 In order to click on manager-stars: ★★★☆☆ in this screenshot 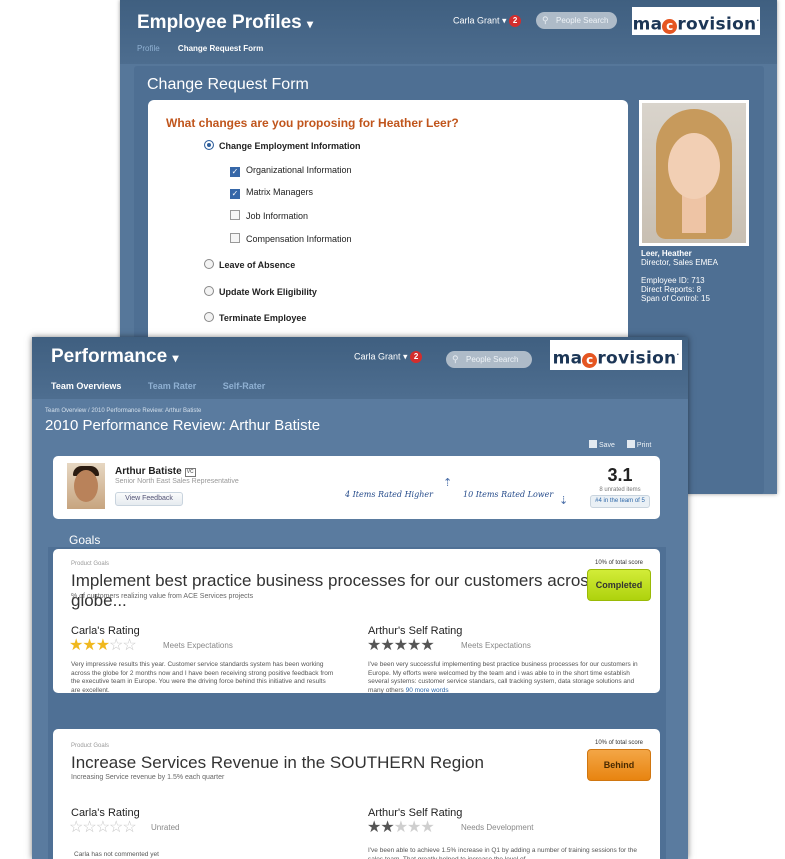, I will do `click(103, 645)`.